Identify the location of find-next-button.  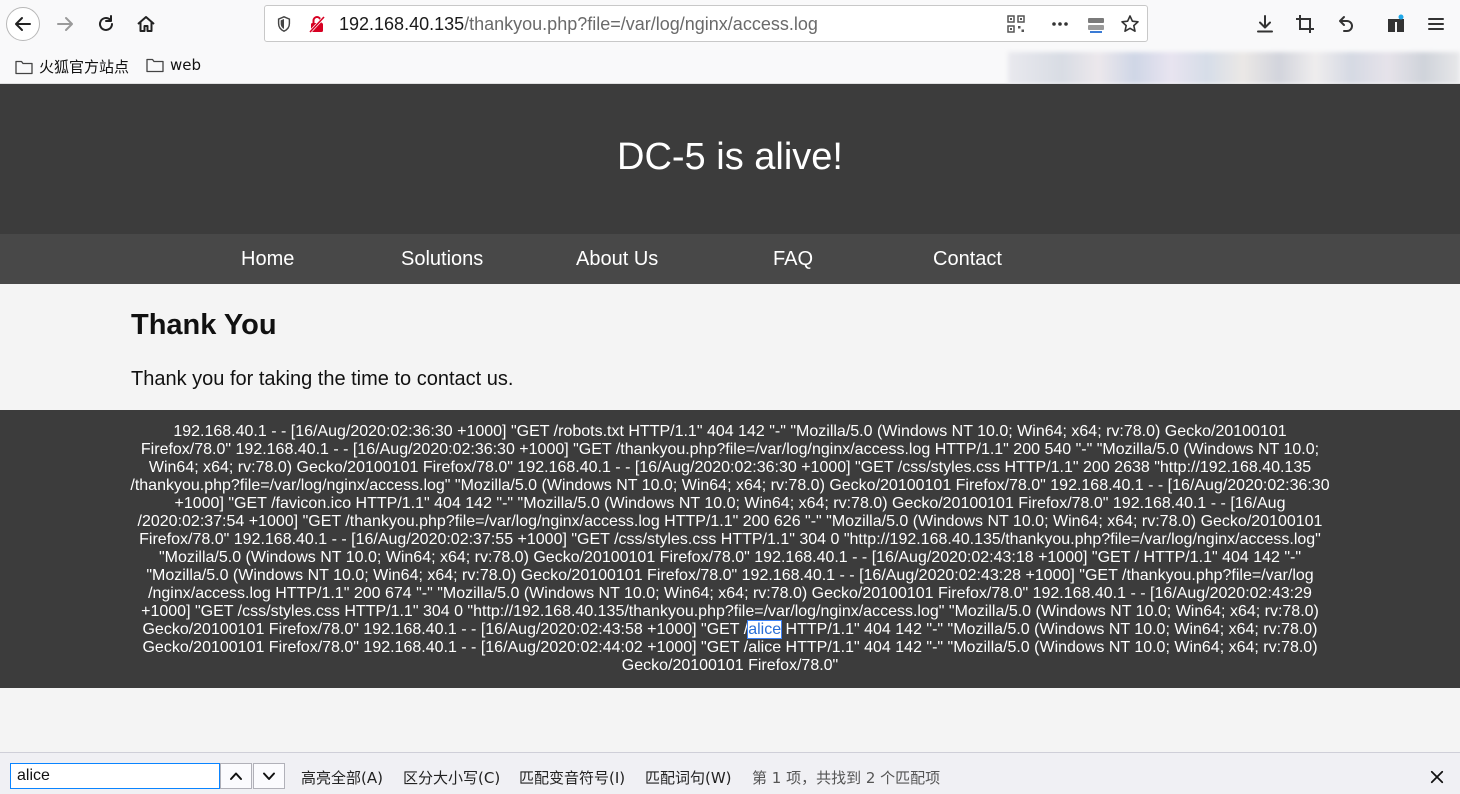
(269, 776).